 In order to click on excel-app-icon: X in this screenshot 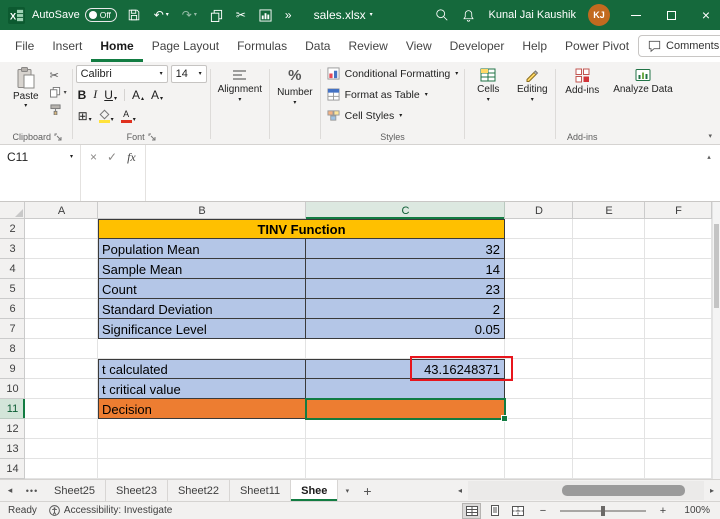, I will do `click(16, 15)`.